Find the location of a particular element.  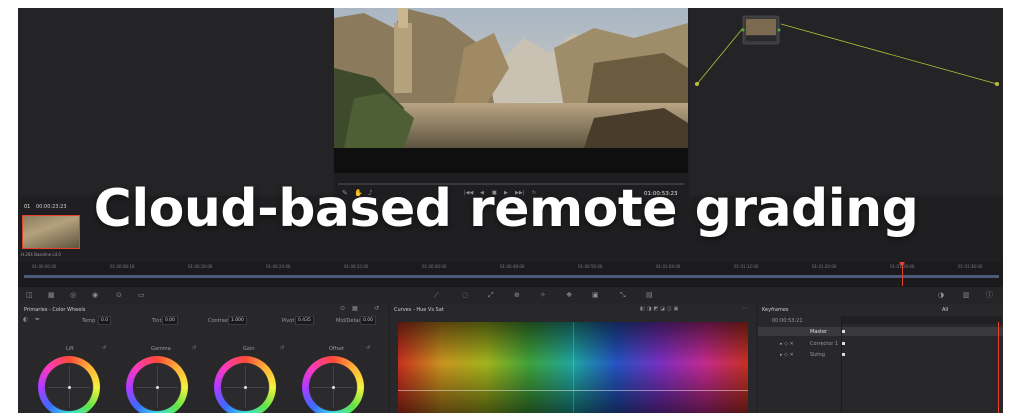

keyframe-row-master: Master is located at coordinates (880, 331).